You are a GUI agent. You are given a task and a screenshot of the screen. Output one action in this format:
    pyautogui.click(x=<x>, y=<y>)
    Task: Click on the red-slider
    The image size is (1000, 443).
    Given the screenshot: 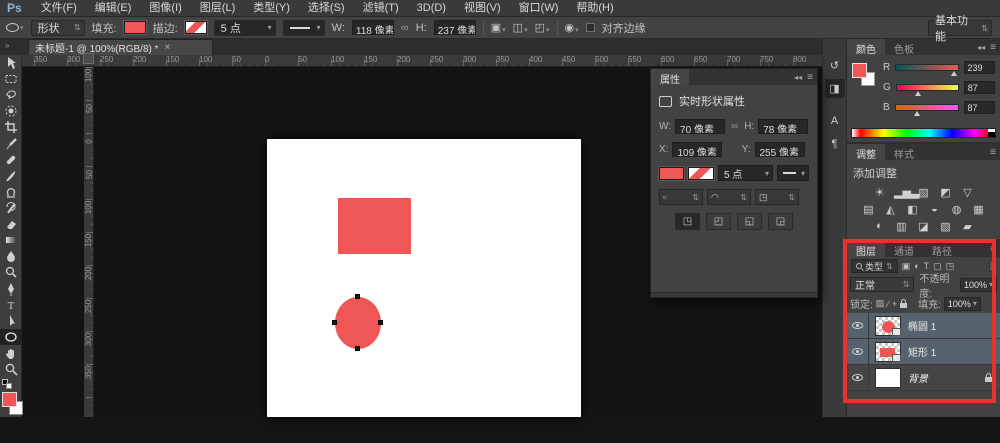 What is the action you would take?
    pyautogui.click(x=927, y=70)
    